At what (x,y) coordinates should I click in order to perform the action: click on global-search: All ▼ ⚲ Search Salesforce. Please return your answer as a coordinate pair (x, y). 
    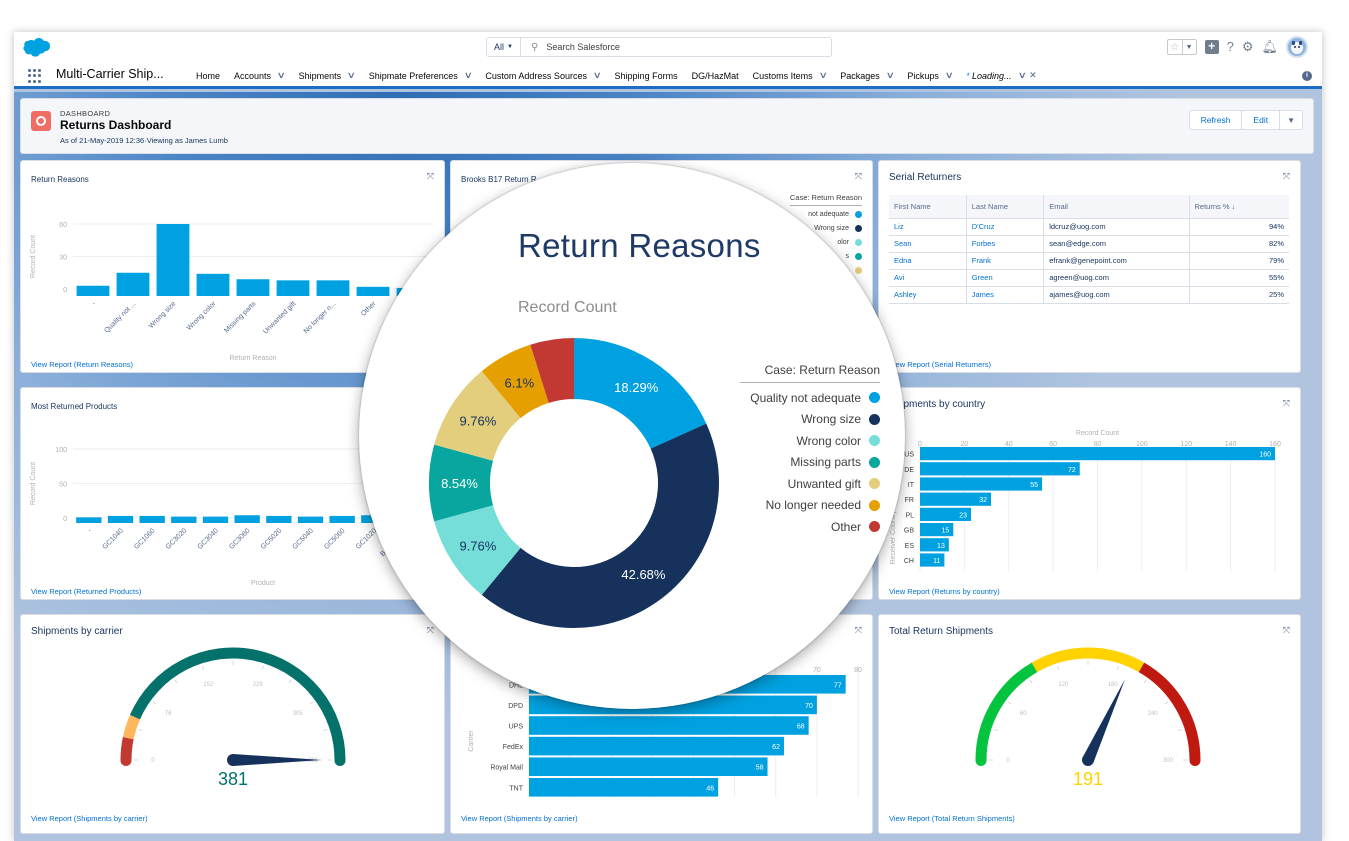
    Looking at the image, I should click on (659, 47).